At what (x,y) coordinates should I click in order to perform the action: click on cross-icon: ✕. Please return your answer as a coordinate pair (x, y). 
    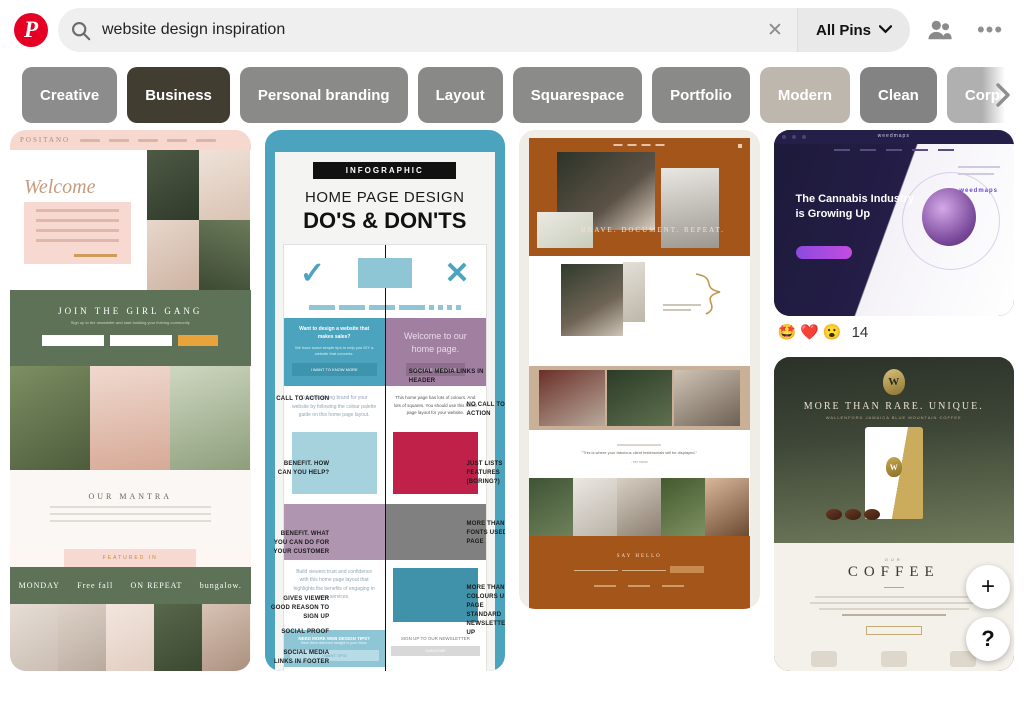
    Looking at the image, I should click on (457, 273).